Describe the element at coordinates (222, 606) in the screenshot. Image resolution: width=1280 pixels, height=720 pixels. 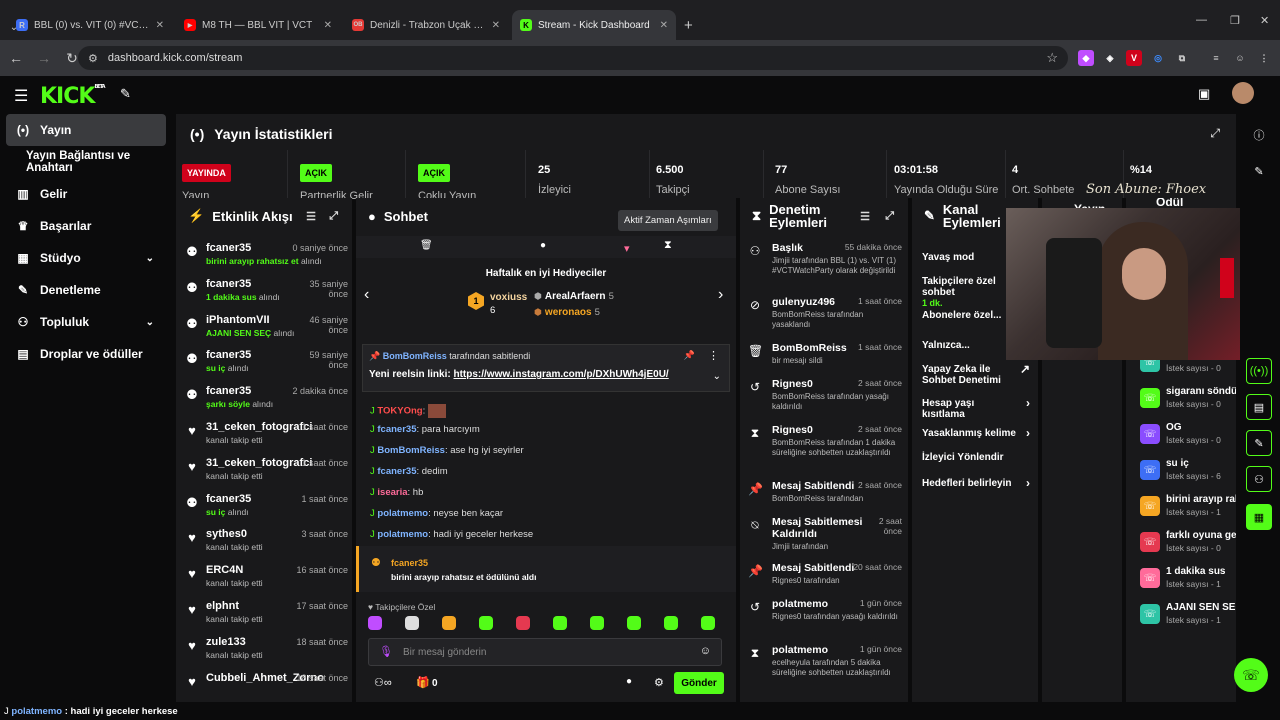
I see `activity-user: elphnt` at that location.